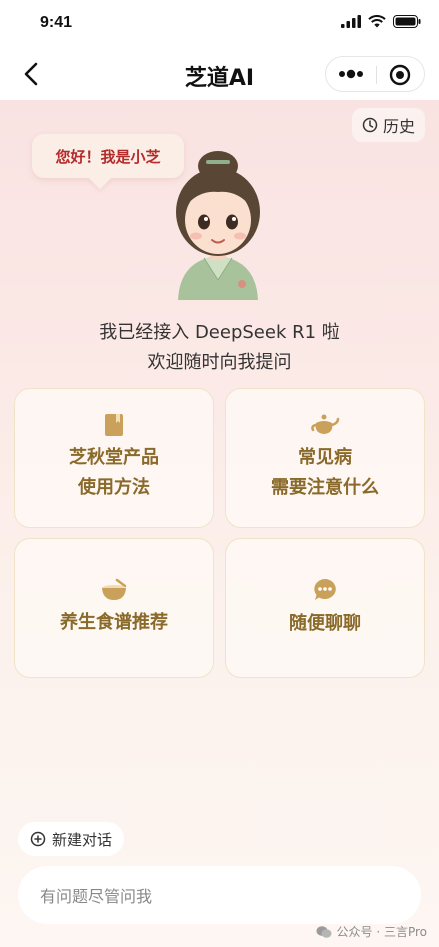 This screenshot has width=439, height=947. I want to click on teapot-icon, so click(325, 424).